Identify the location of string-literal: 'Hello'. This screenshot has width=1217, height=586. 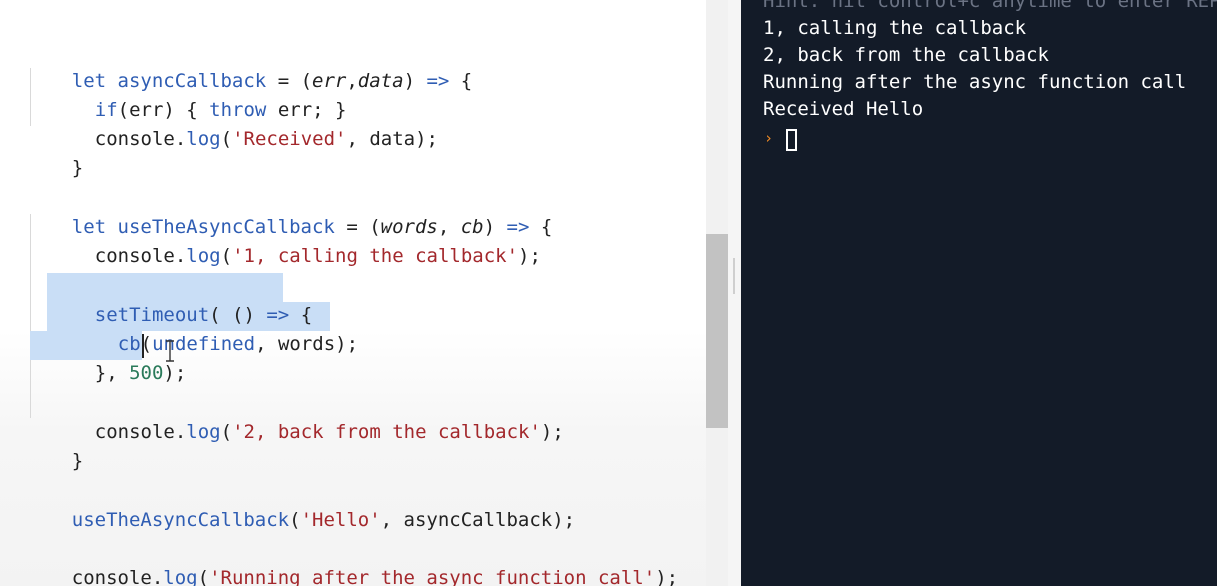
(340, 520).